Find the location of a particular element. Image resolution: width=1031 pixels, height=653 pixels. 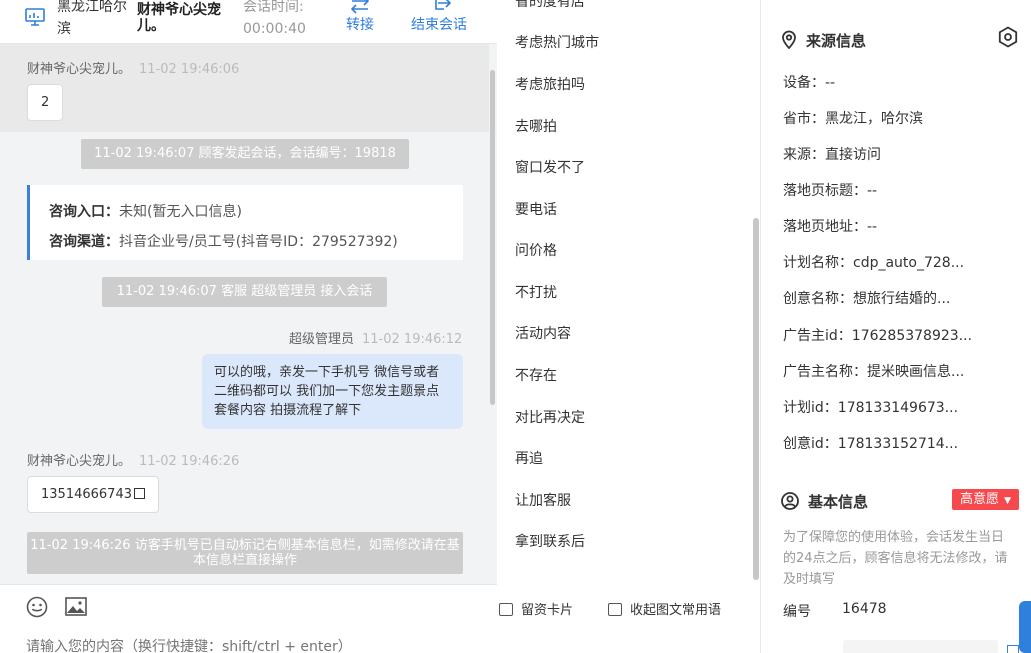

quick-reply-item: 对比再决定 is located at coordinates (550, 417).